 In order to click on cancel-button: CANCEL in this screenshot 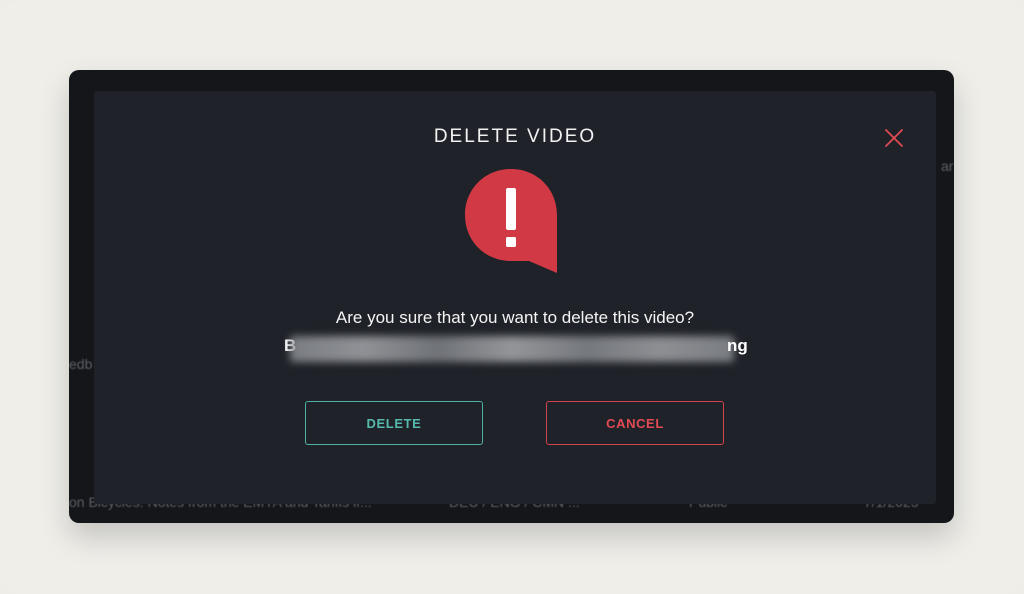, I will do `click(635, 423)`.